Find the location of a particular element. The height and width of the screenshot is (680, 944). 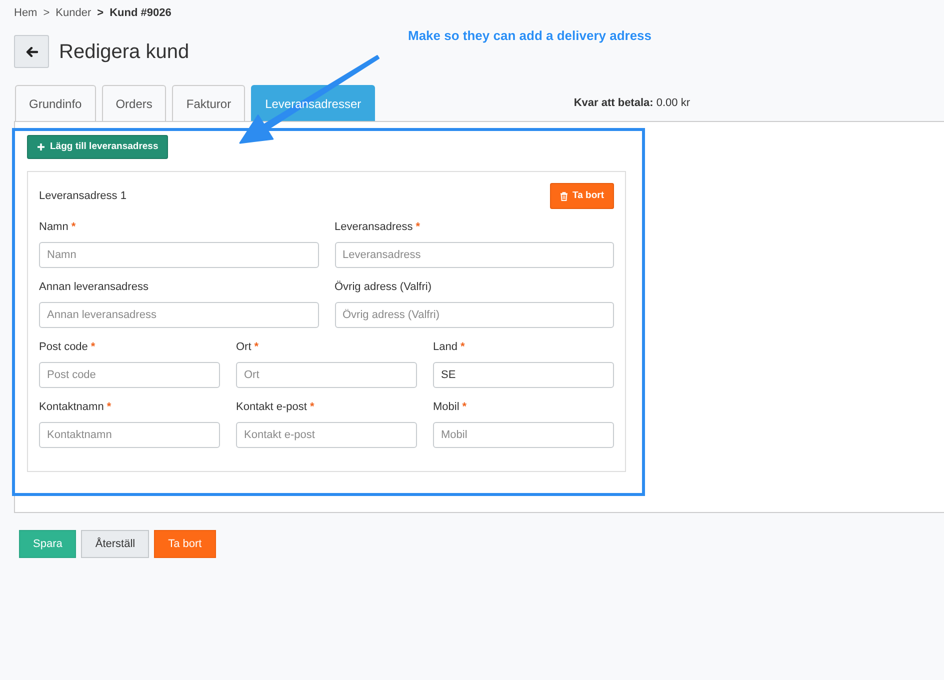

field-label: Leveransadress is located at coordinates (373, 227).